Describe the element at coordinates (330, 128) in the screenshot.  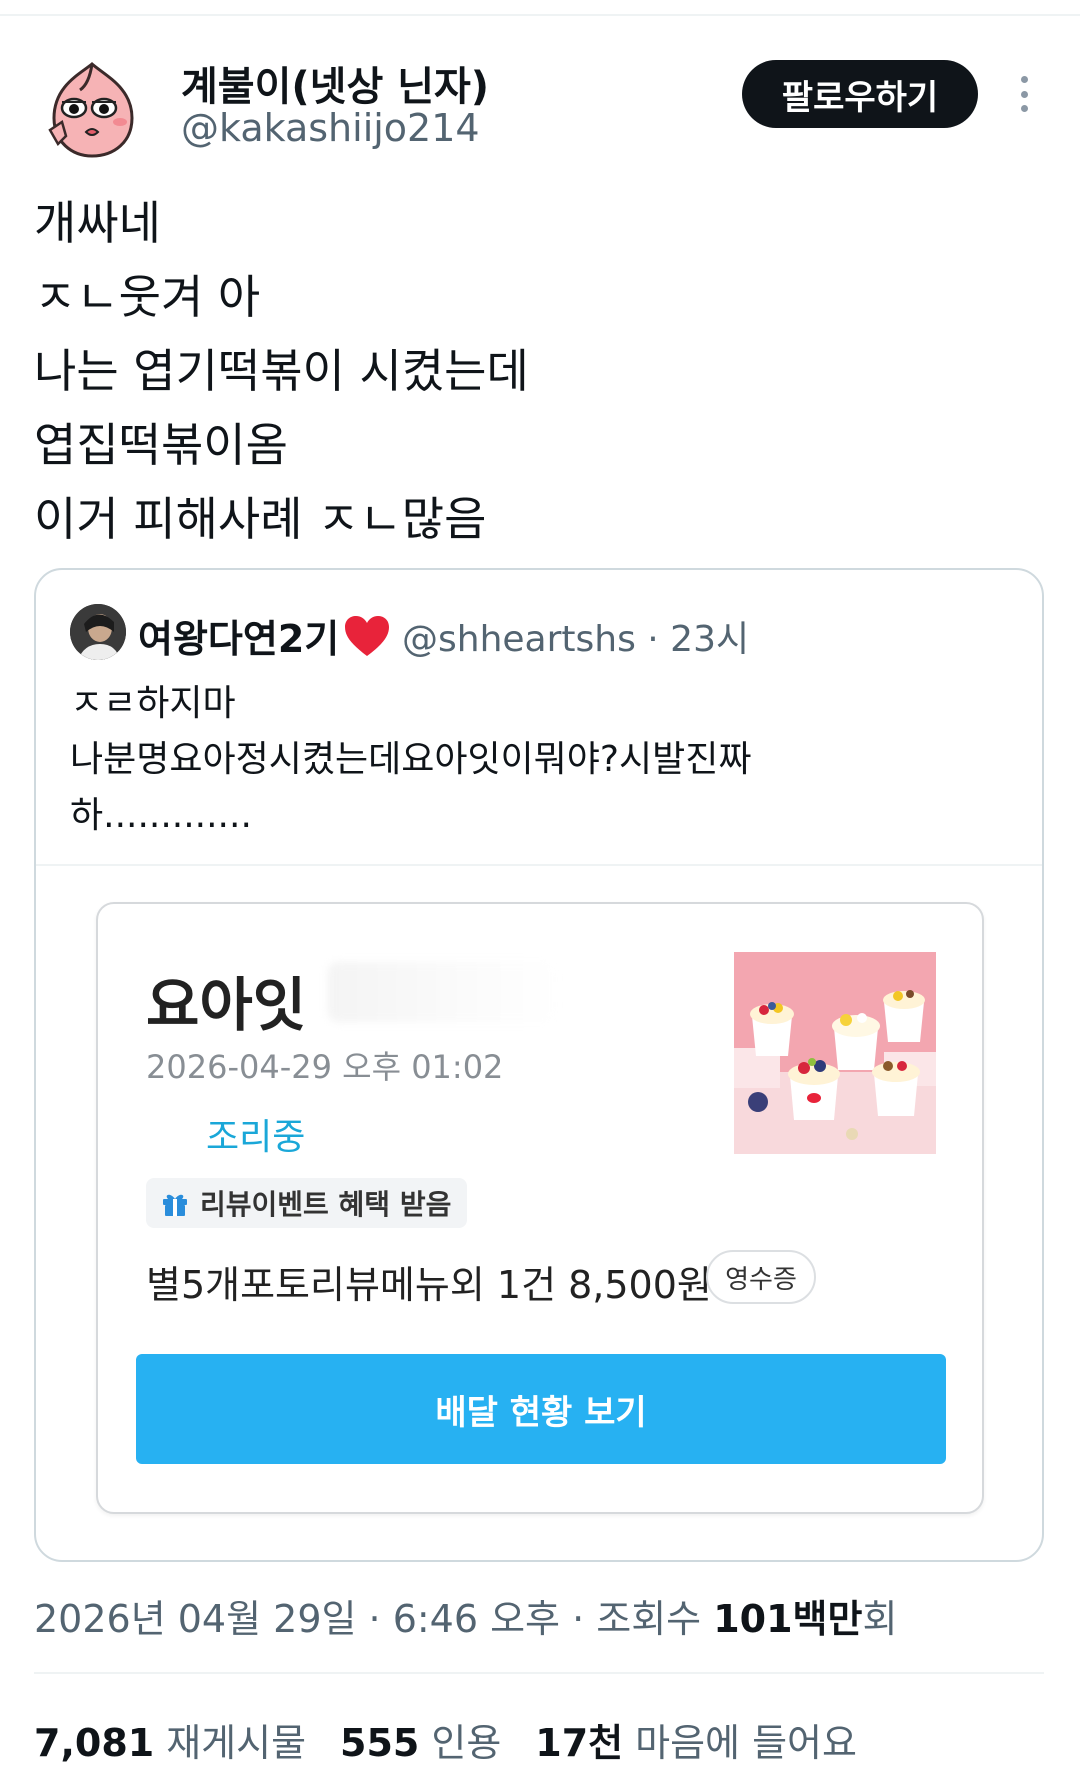
I see `author-handle: @kakashiijo214` at that location.